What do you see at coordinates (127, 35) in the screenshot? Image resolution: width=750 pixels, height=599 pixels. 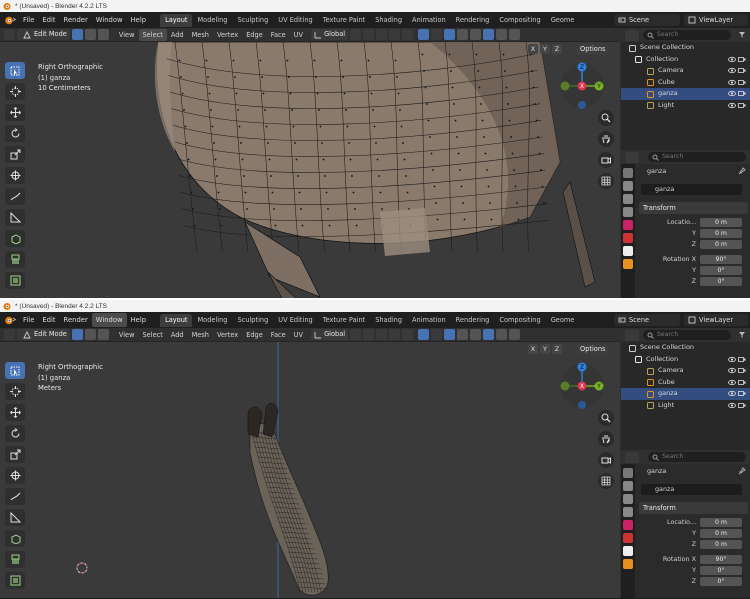 I see `header-menu-view: View` at bounding box center [127, 35].